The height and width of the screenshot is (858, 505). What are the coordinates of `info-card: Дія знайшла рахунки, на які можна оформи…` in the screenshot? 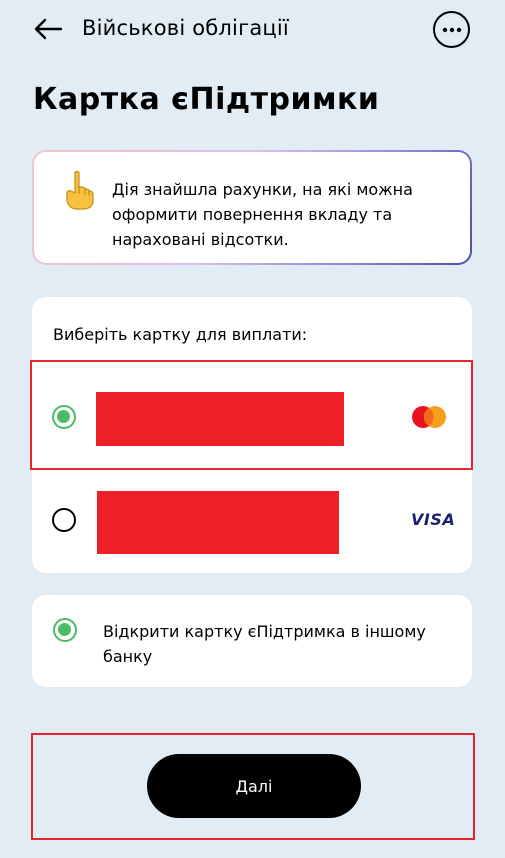 It's located at (252, 207).